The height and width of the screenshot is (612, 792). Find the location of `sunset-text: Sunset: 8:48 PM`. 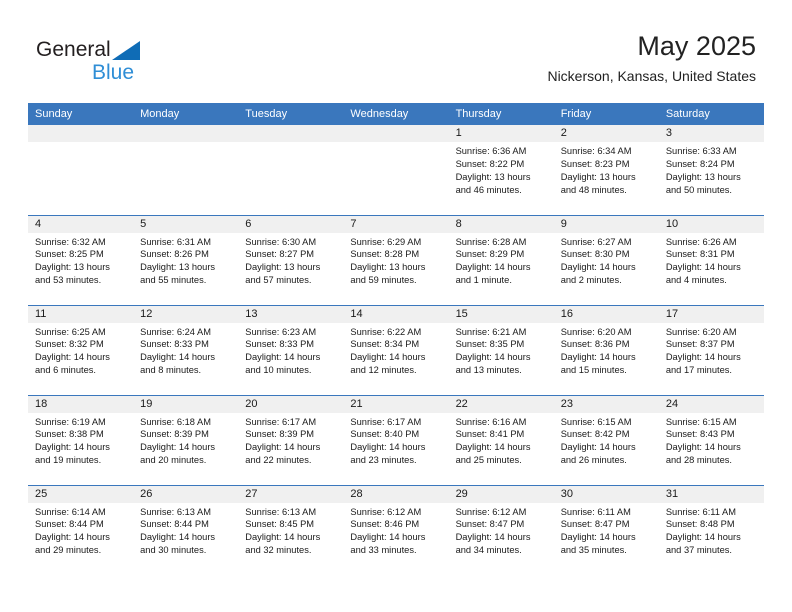

sunset-text: Sunset: 8:48 PM is located at coordinates (700, 524).